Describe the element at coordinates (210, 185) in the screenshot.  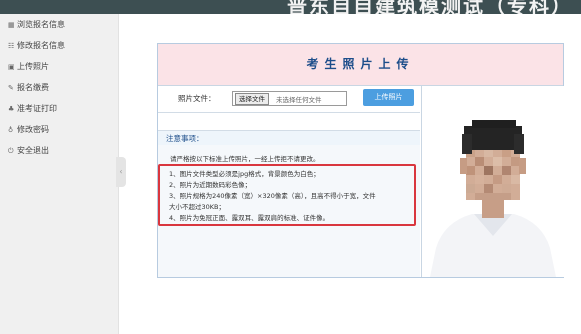
I see `rule-item: 2、照片为近期数码彩色像；` at that location.